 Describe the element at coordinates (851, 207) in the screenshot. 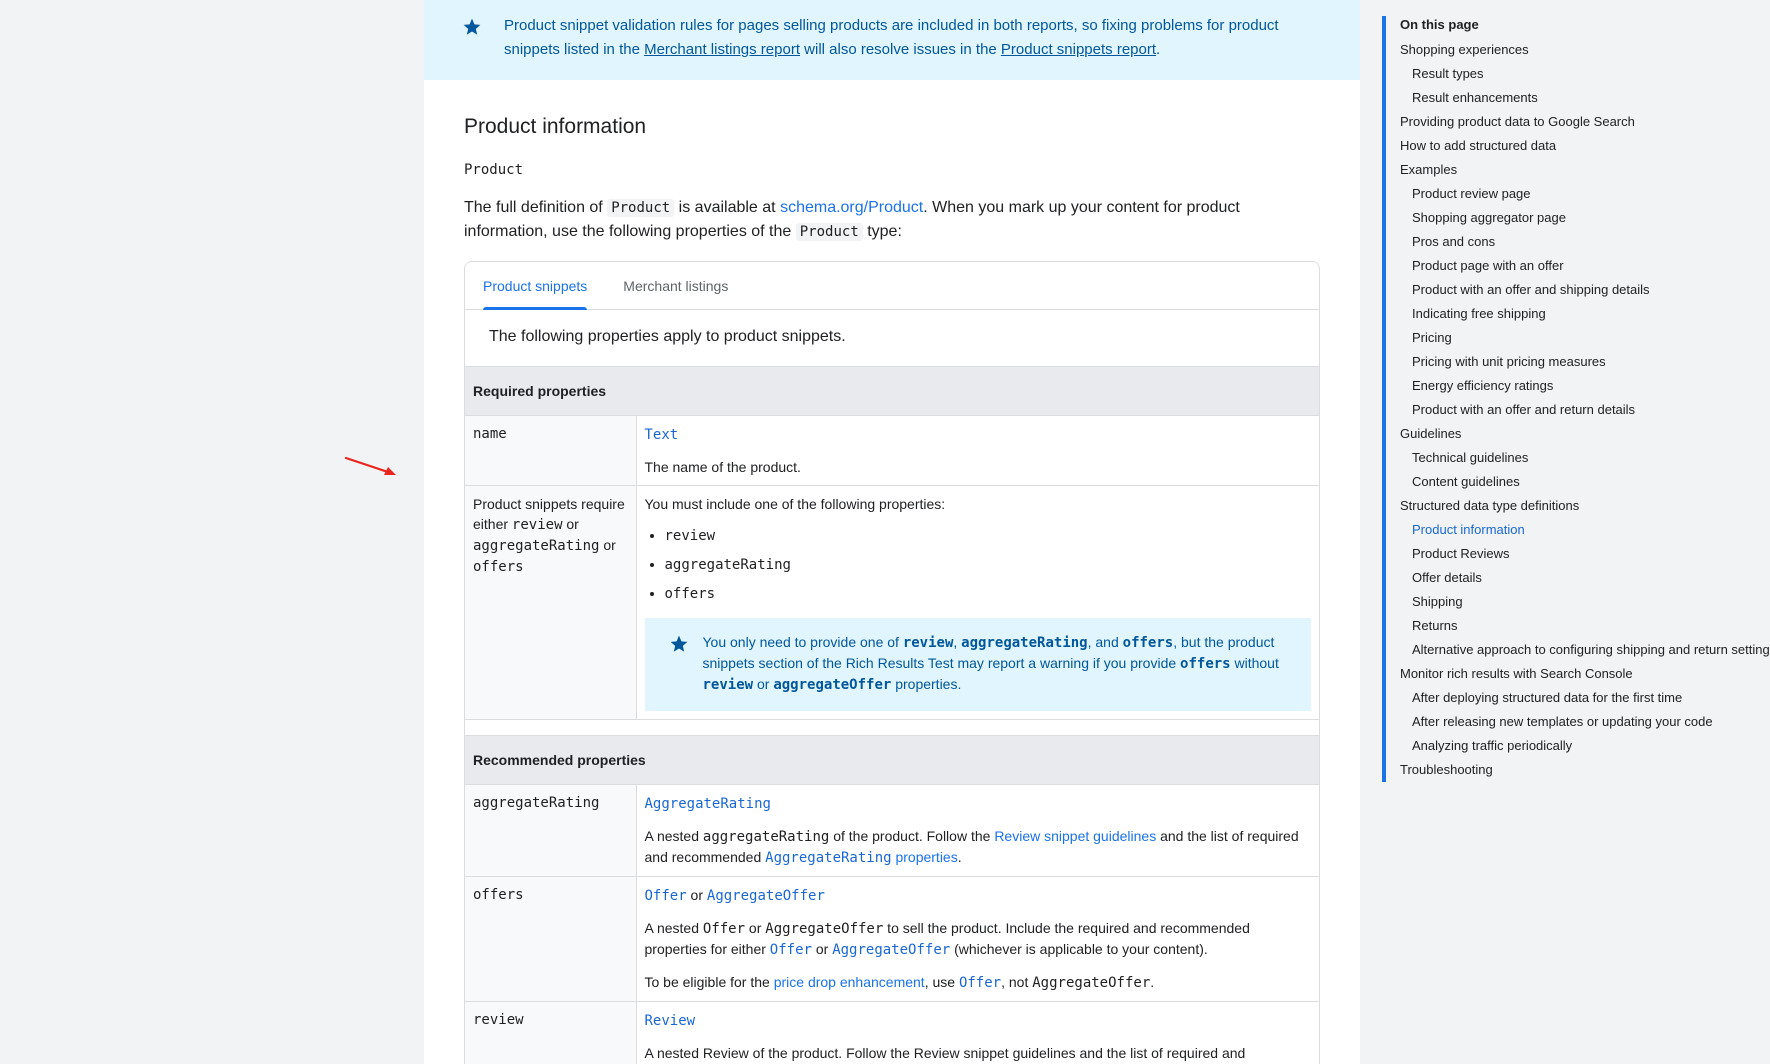

I see `schema-product-link: schema.org/Product` at that location.